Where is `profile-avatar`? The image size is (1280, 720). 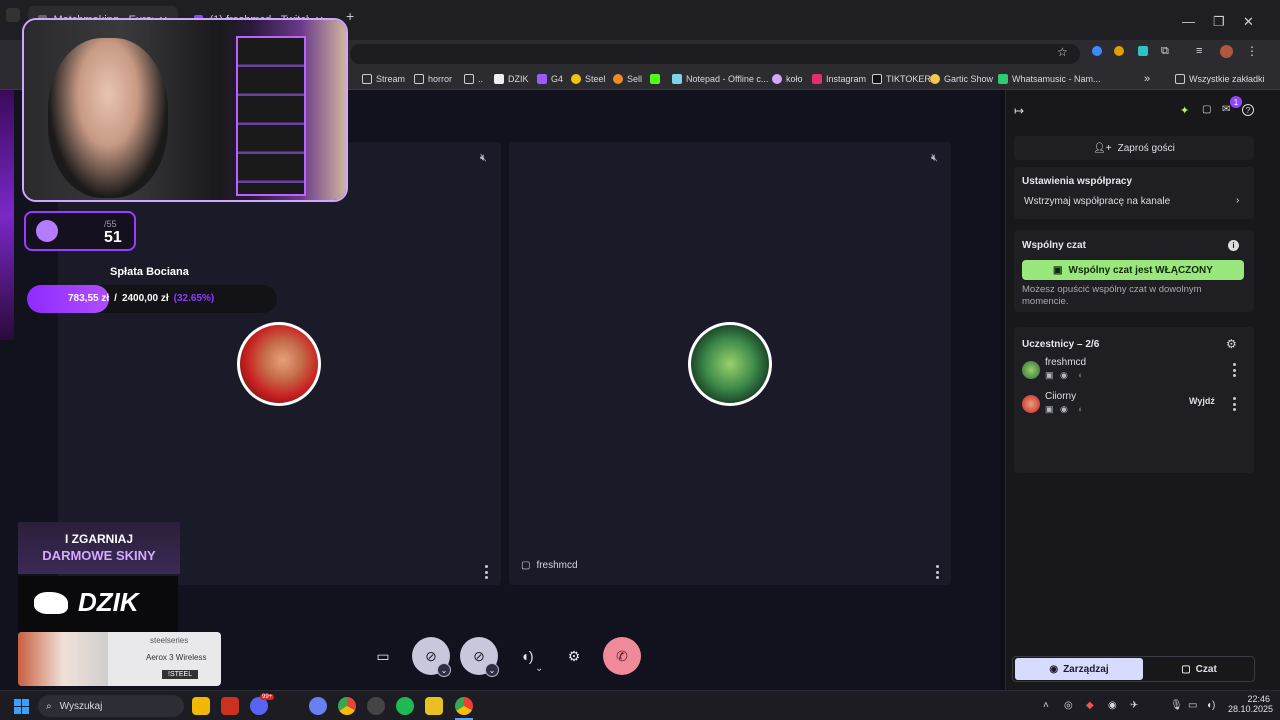 profile-avatar is located at coordinates (1226, 51).